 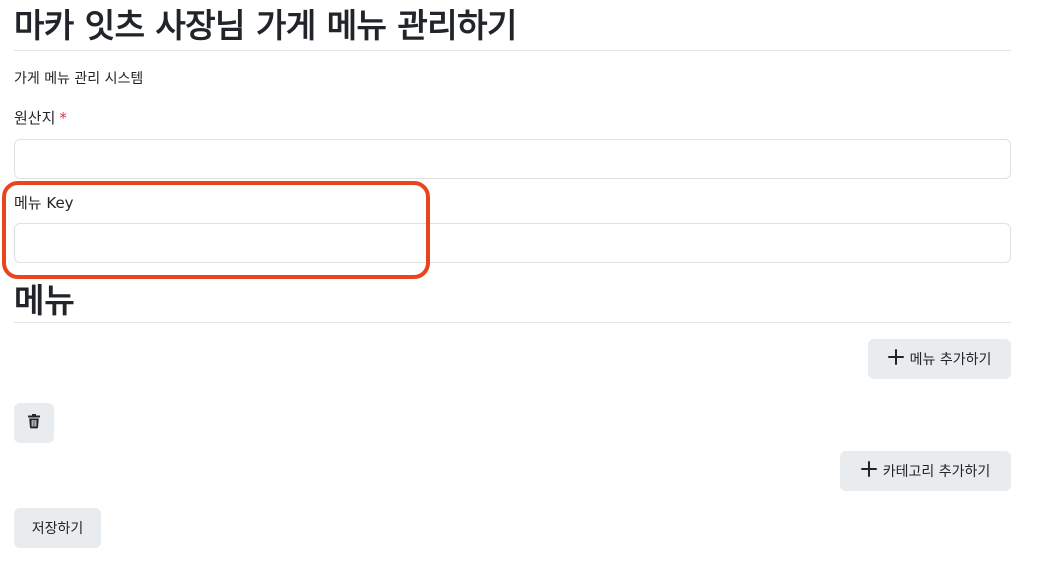 What do you see at coordinates (512, 322) in the screenshot?
I see `section-divider` at bounding box center [512, 322].